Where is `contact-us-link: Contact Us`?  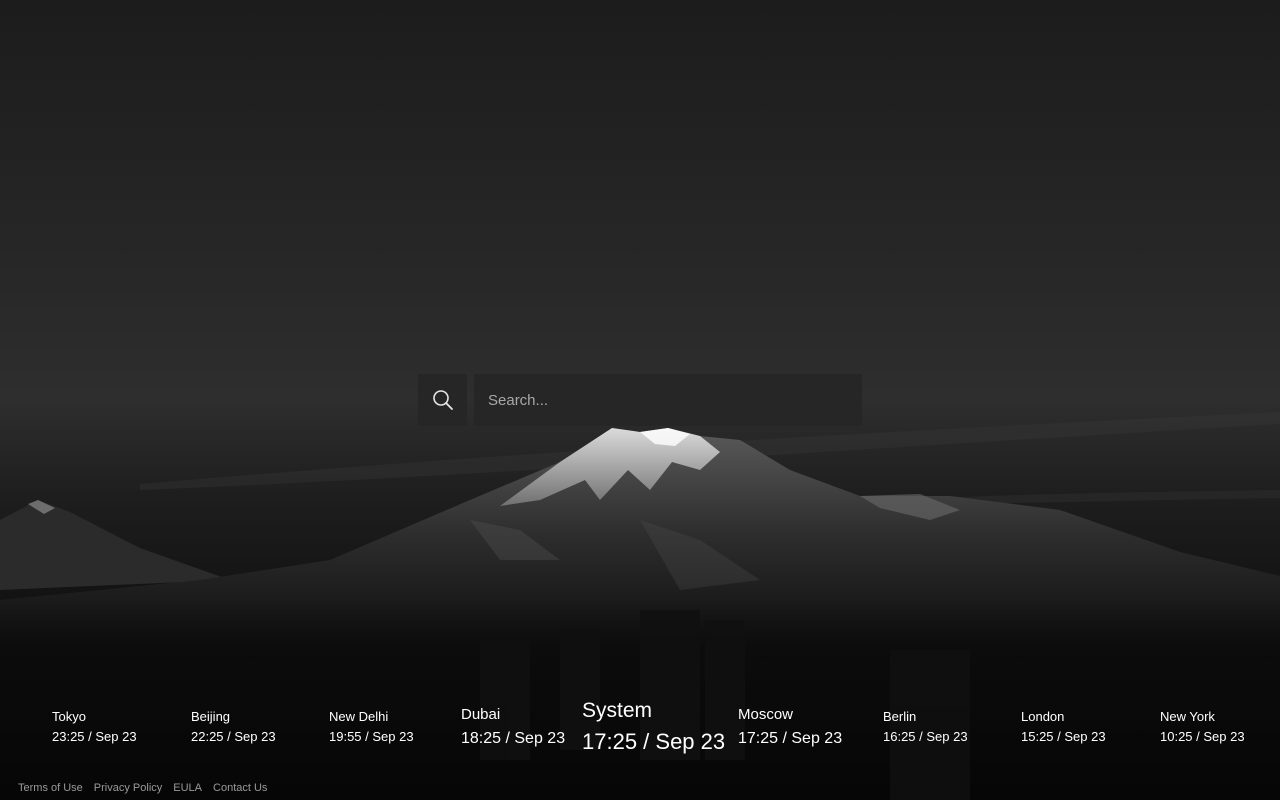 contact-us-link: Contact Us is located at coordinates (240, 788).